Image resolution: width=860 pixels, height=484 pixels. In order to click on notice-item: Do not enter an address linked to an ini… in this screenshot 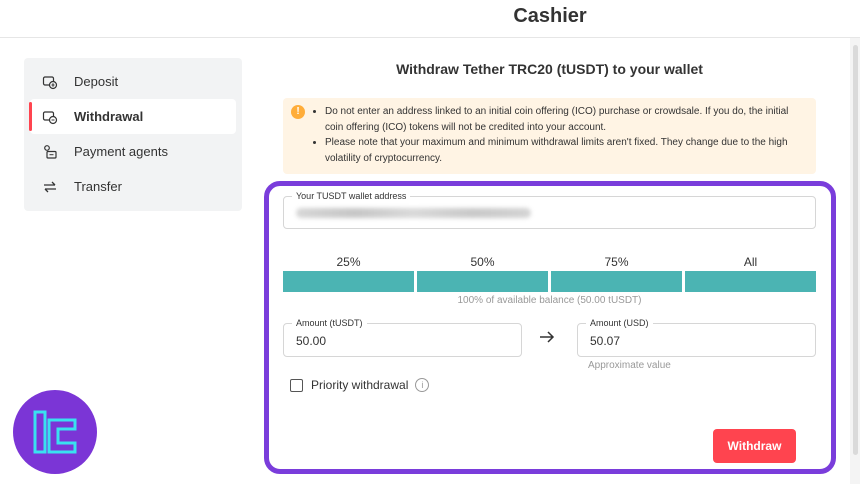, I will do `click(565, 119)`.